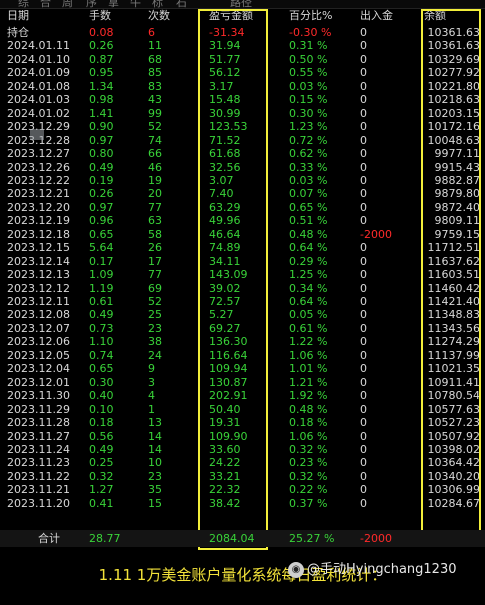 The width and height of the screenshot is (485, 605). What do you see at coordinates (242, 248) in the screenshot?
I see `table-row: 2023.12.15 5.64 26 74.89 0.64 % 0 11712.51` at bounding box center [242, 248].